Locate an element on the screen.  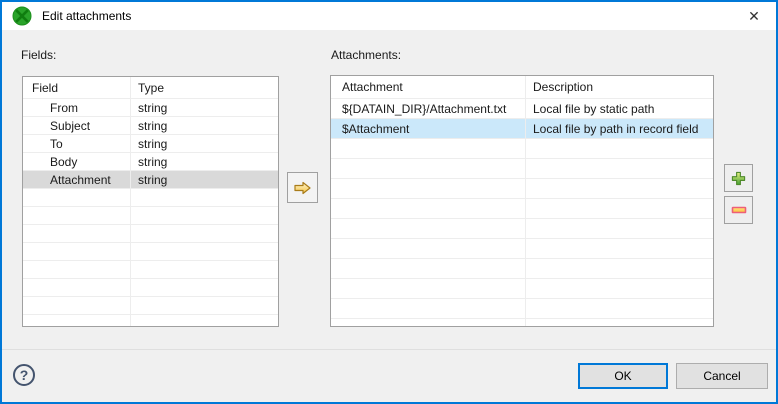
column-header-attachment: Attachment is located at coordinates (428, 87).